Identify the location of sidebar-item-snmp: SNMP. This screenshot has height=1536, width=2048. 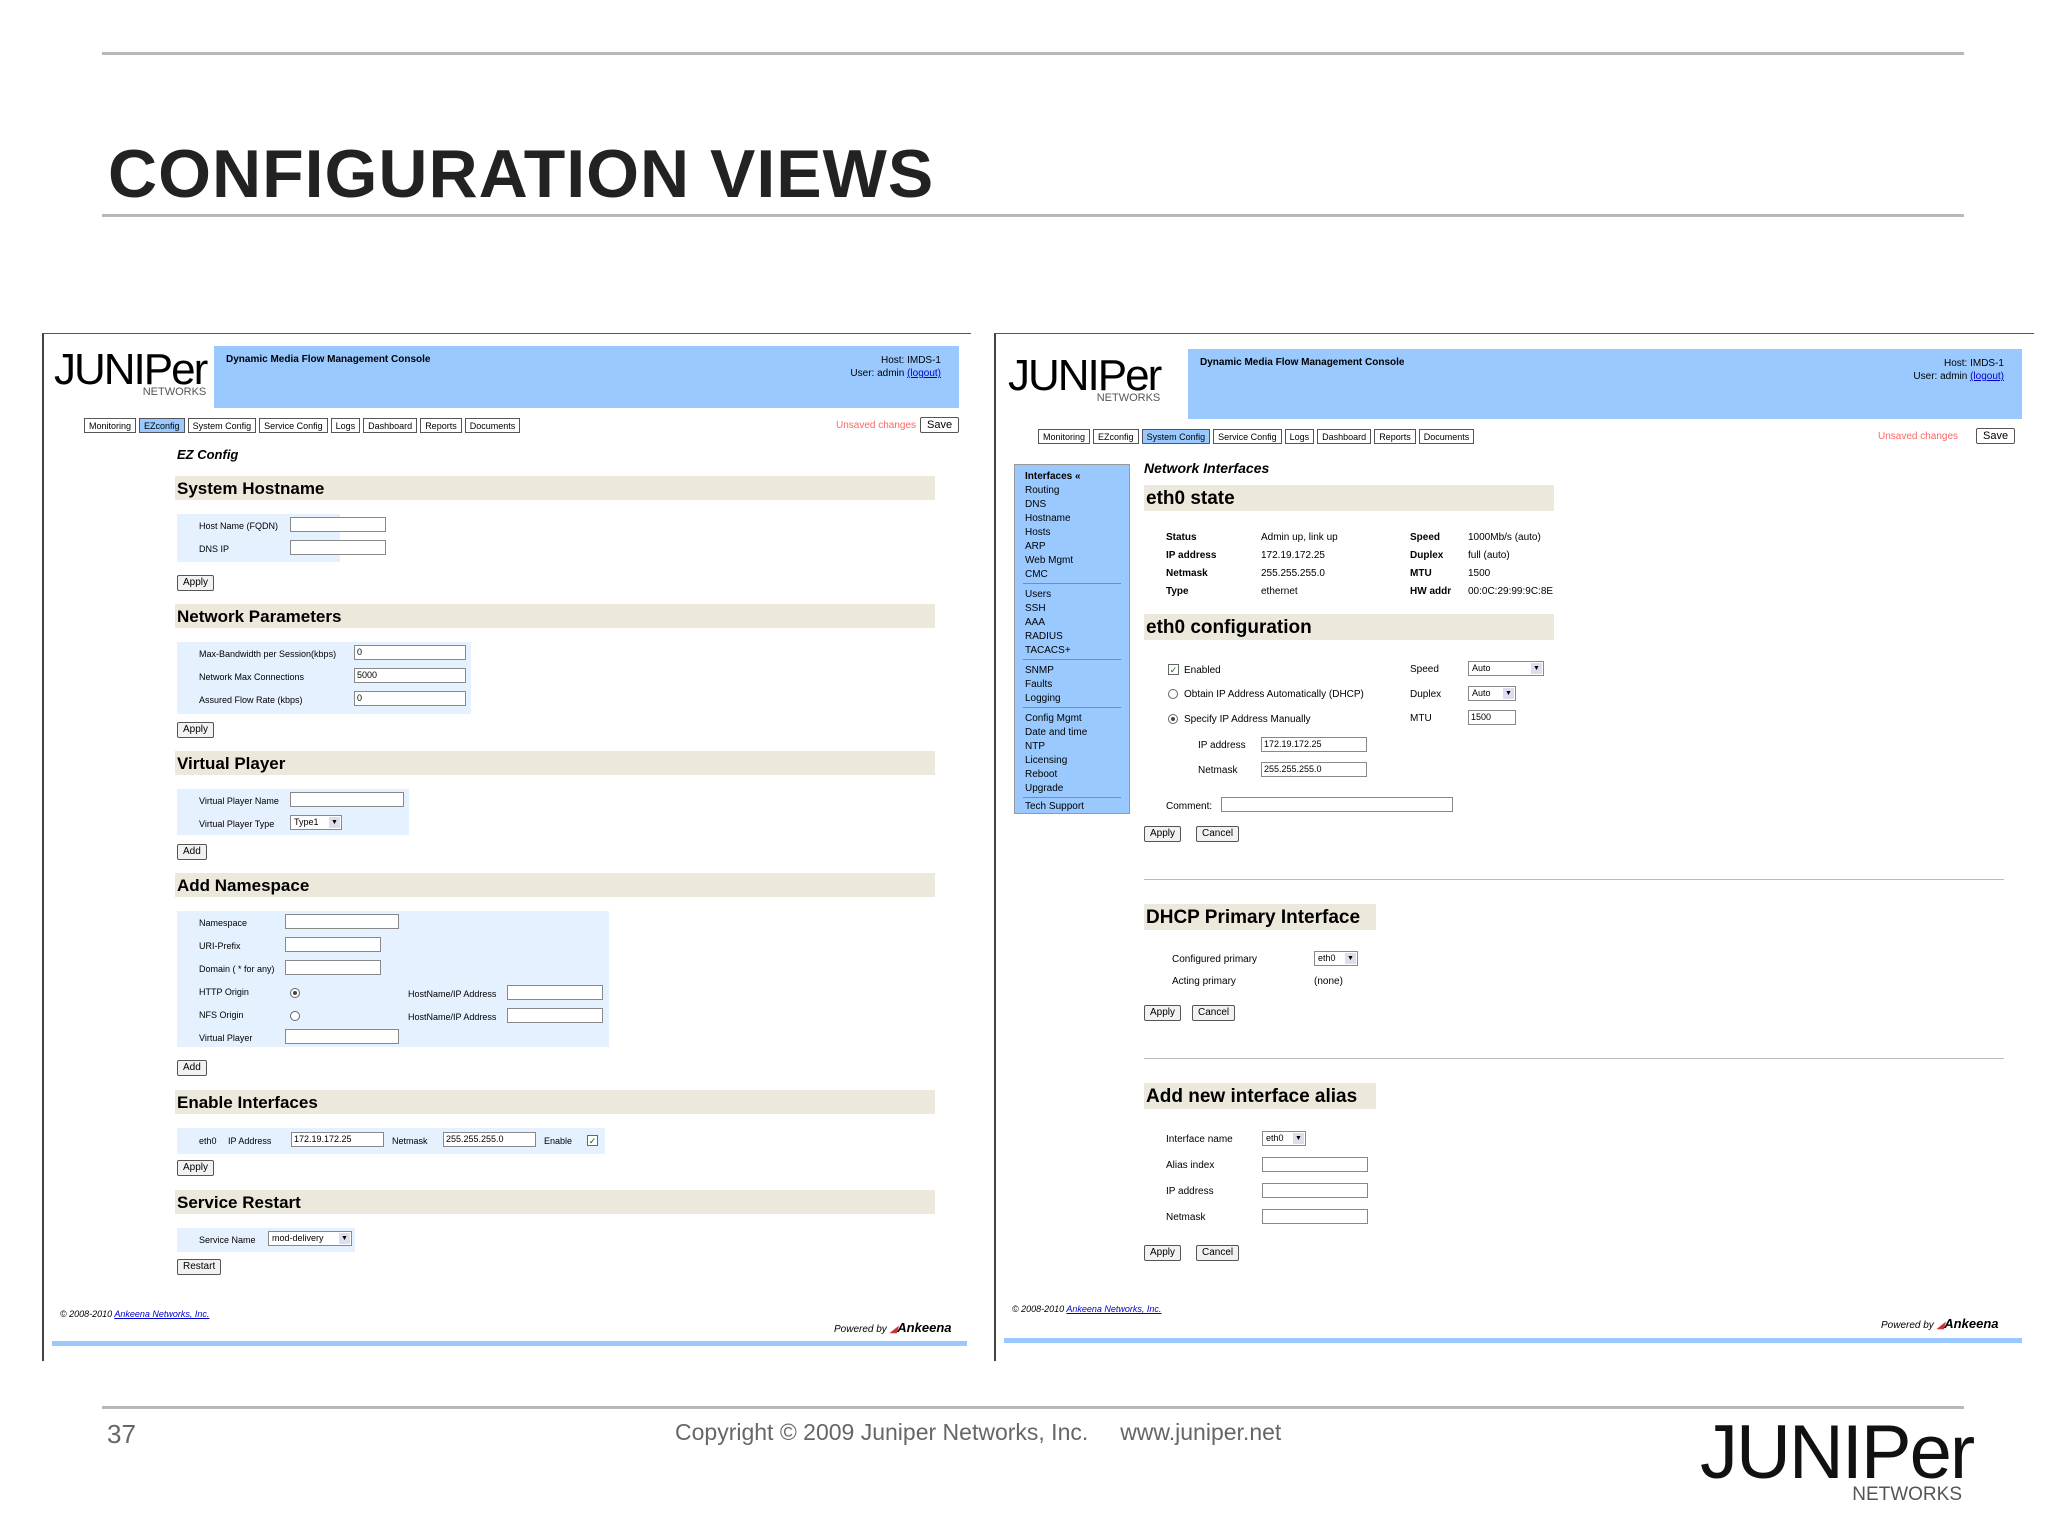
(1039, 670).